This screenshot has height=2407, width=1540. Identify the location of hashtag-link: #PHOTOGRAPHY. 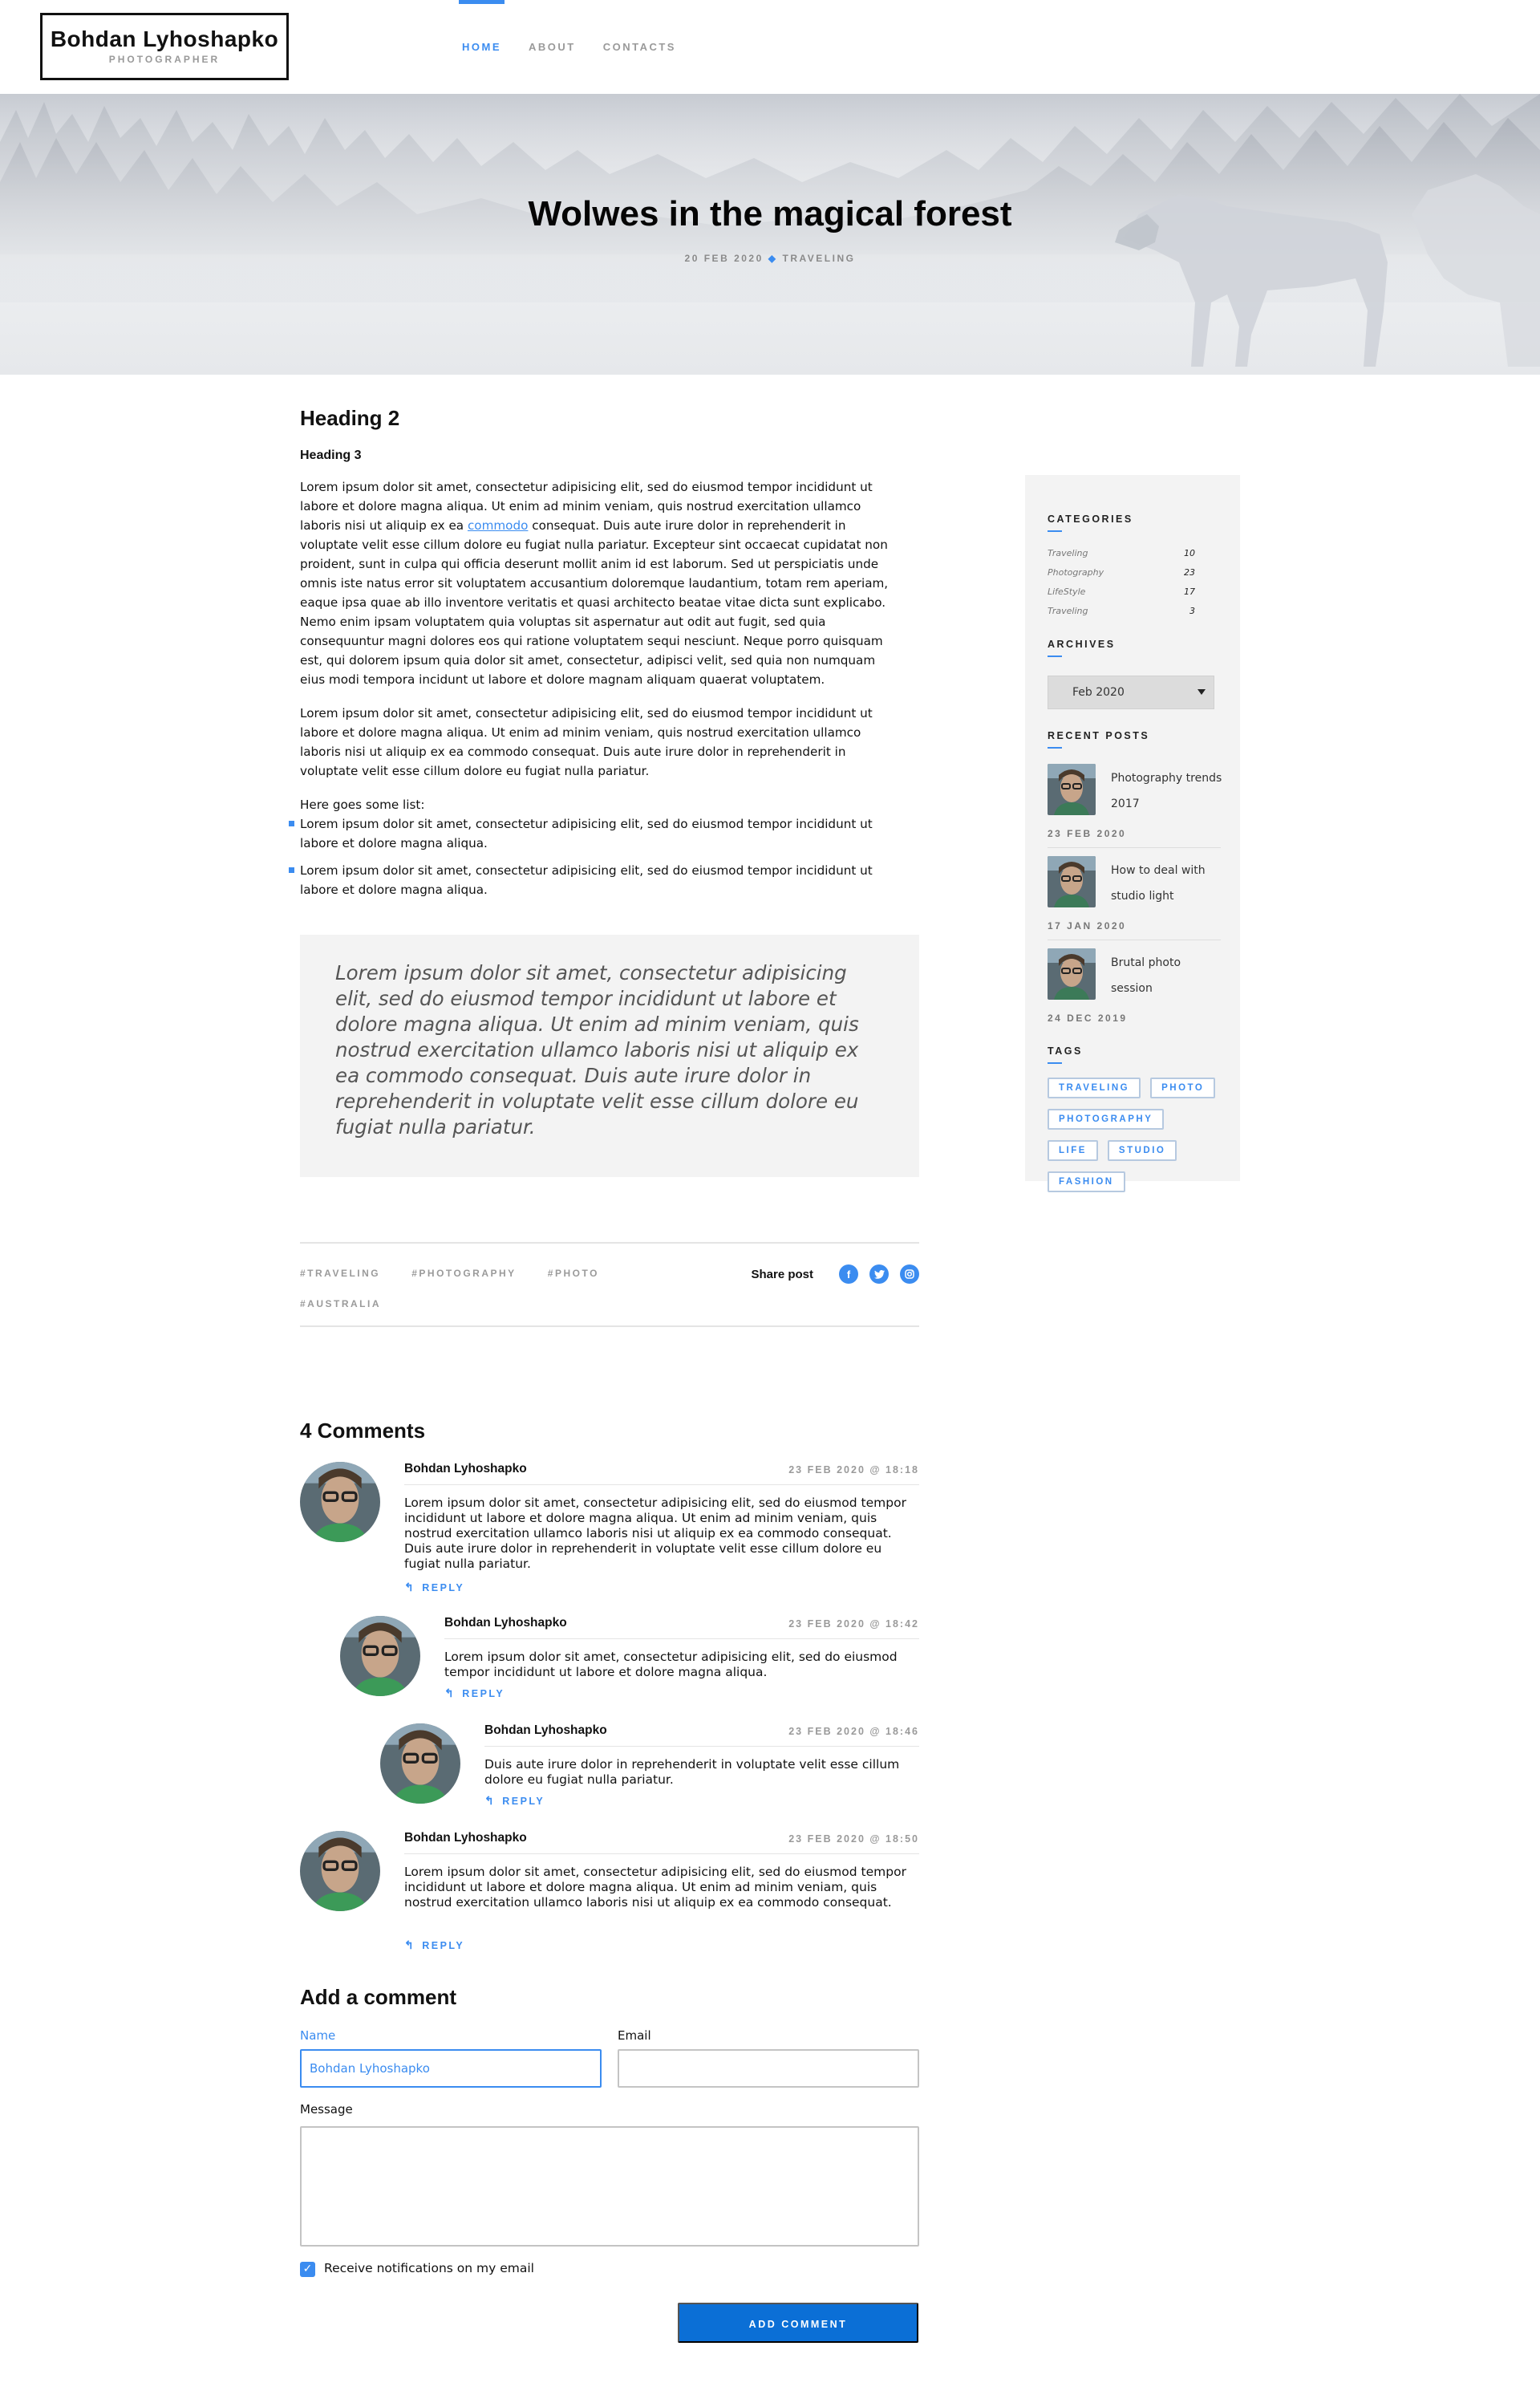
(463, 1274).